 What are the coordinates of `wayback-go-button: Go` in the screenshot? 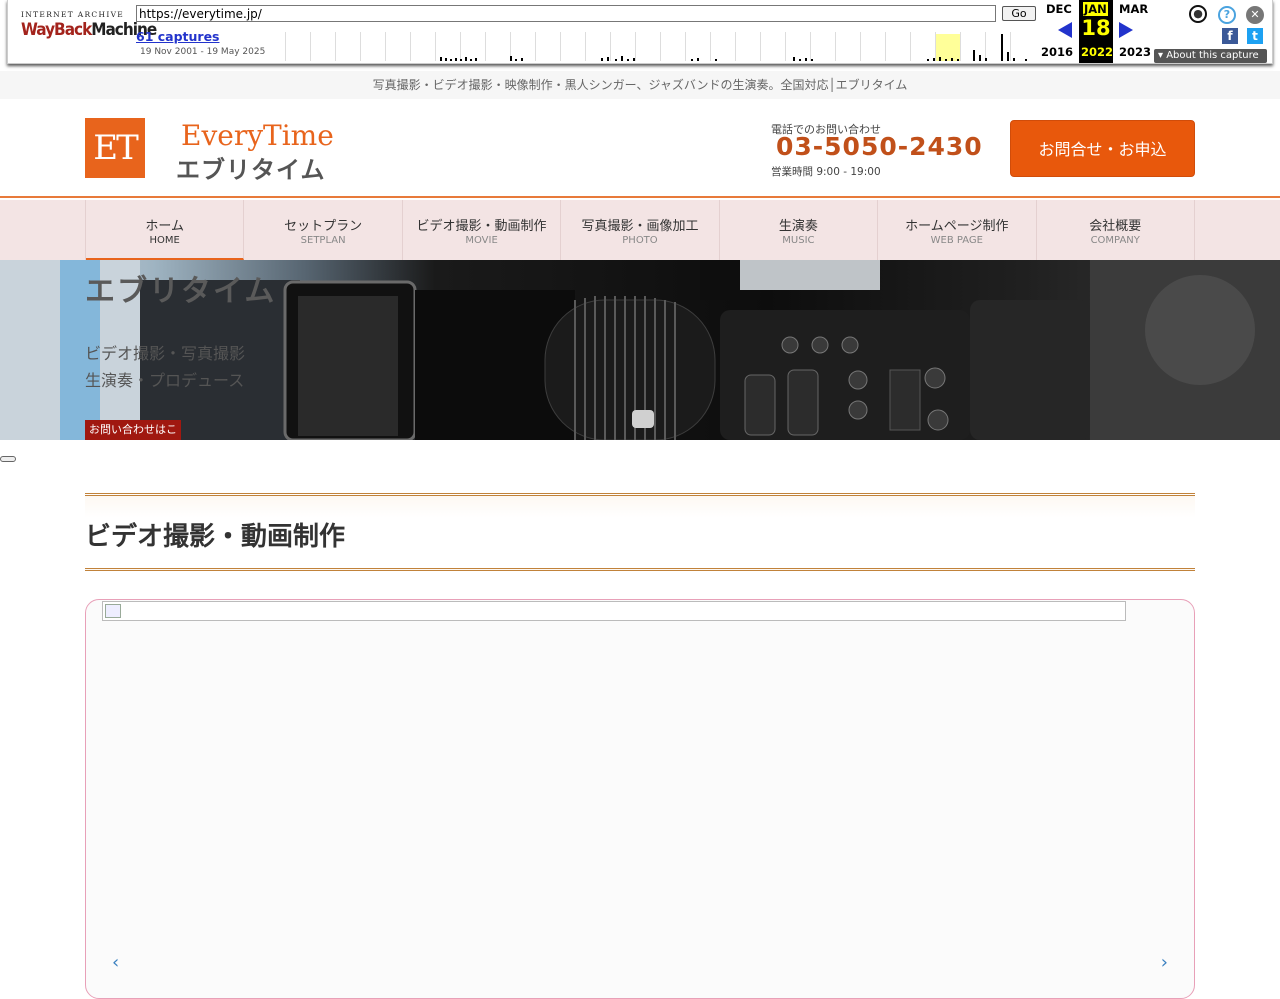 It's located at (1019, 13).